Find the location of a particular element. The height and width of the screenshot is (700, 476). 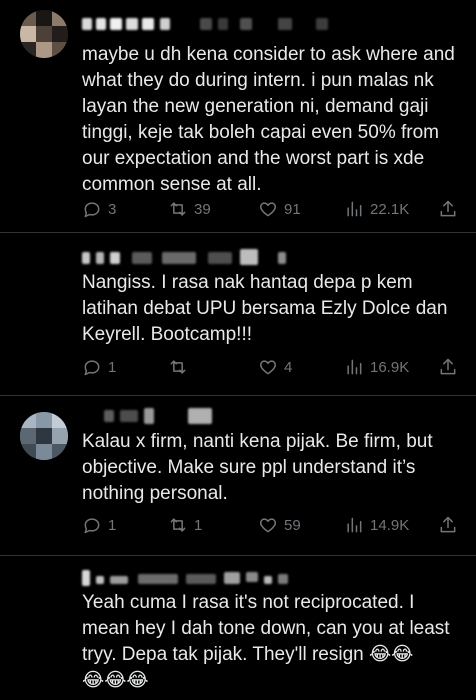

tweet-actions: 1 4 16.9K is located at coordinates (272, 367).